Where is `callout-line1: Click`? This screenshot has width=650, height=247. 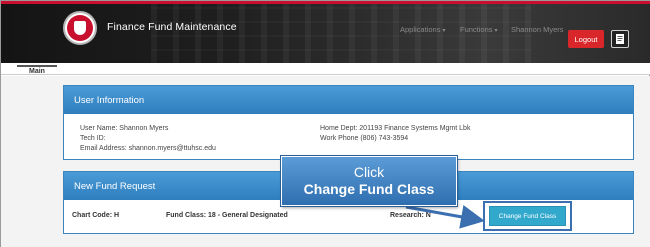 callout-line1: Click is located at coordinates (369, 172).